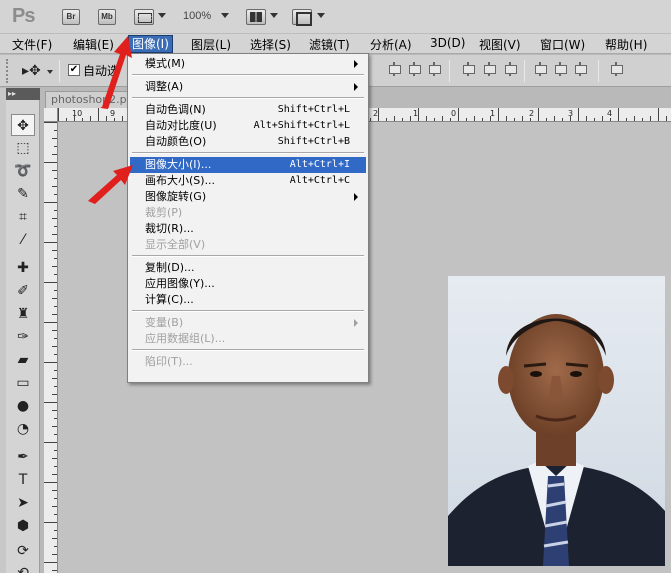  What do you see at coordinates (270, 44) in the screenshot?
I see `menu-select: 选择(S)` at bounding box center [270, 44].